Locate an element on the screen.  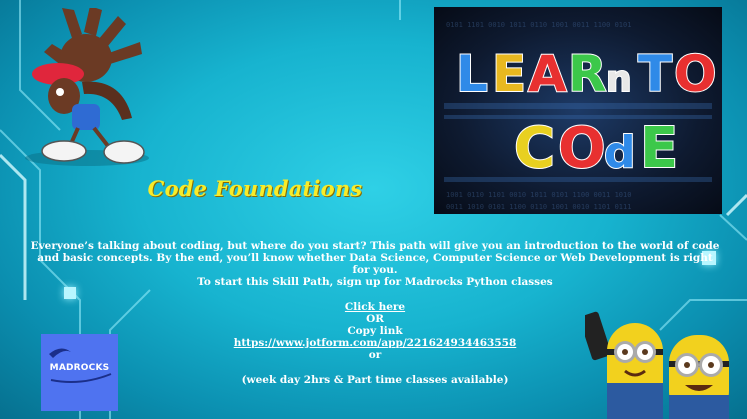
svg-text: R is located at coordinates (587, 74).